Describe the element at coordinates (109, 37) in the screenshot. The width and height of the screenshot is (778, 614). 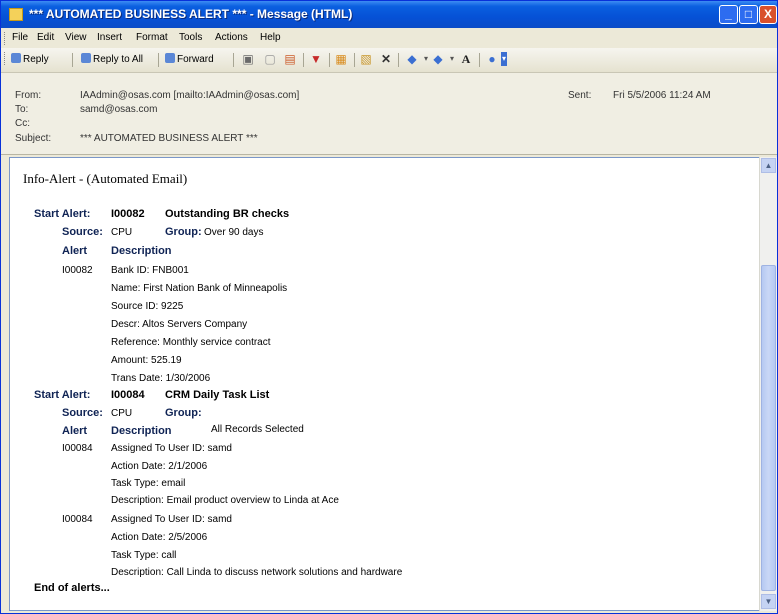
I see `menu-insert: Insert` at that location.